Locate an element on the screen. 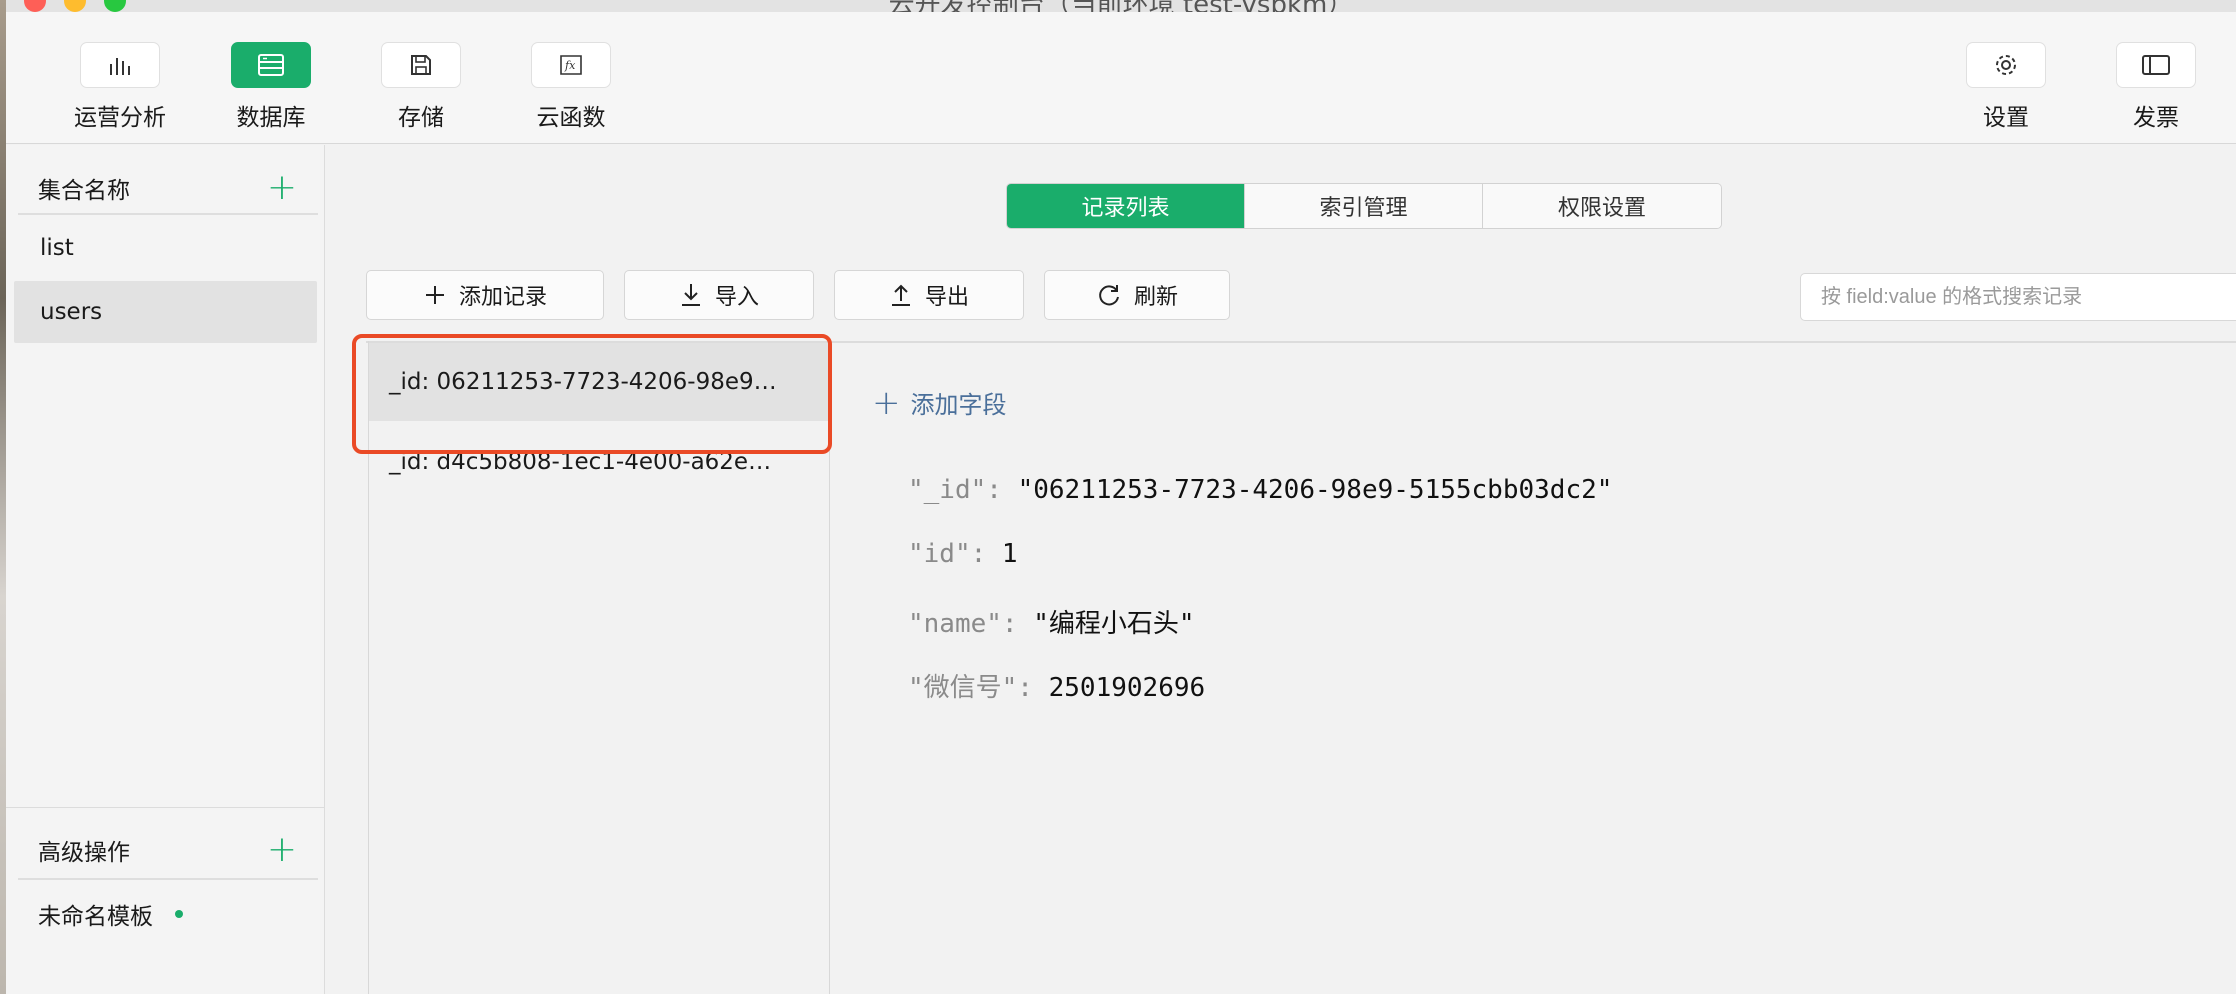 This screenshot has width=2236, height=994. toolbar-label: 发票 is located at coordinates (2156, 118).